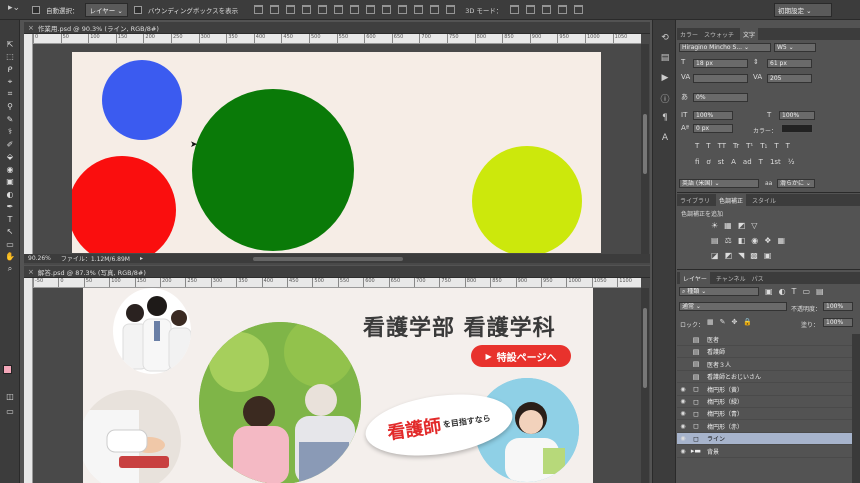 This screenshot has width=860, height=483. What do you see at coordinates (323, 9) in the screenshot?
I see `align-hcenter-icon` at bounding box center [323, 9].